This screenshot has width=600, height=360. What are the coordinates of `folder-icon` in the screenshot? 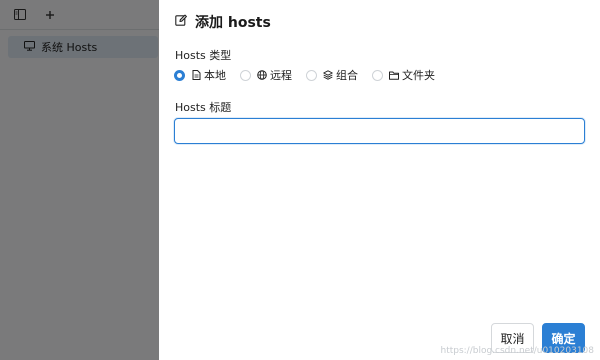 It's located at (394, 75).